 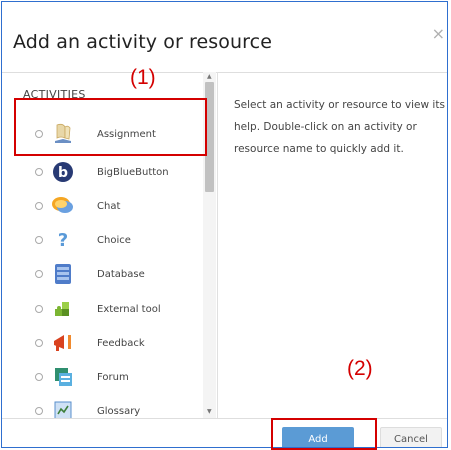 I want to click on list-item-feedback: Feedback, so click(x=106, y=343).